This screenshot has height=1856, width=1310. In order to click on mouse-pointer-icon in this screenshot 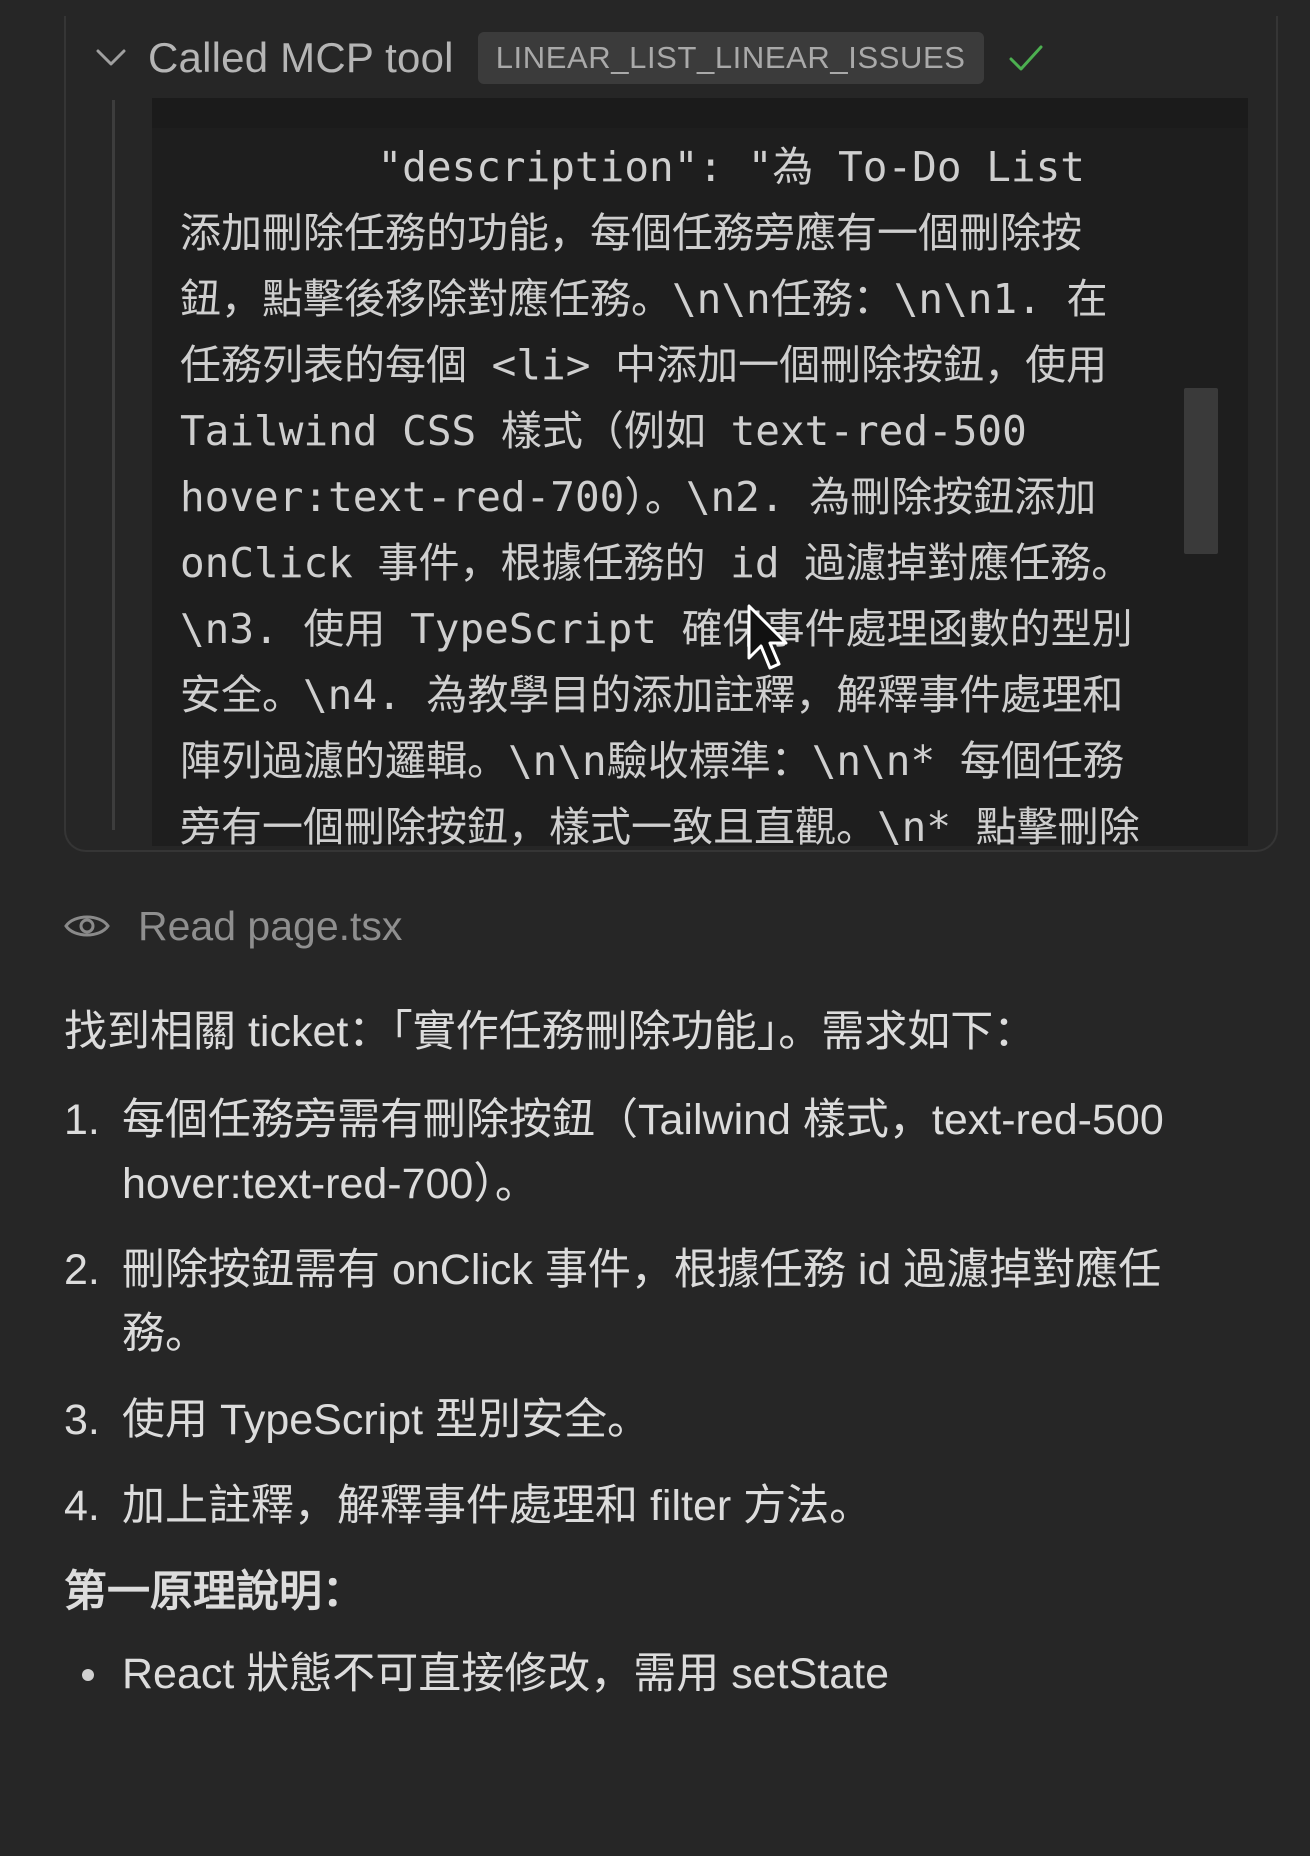, I will do `click(767, 637)`.